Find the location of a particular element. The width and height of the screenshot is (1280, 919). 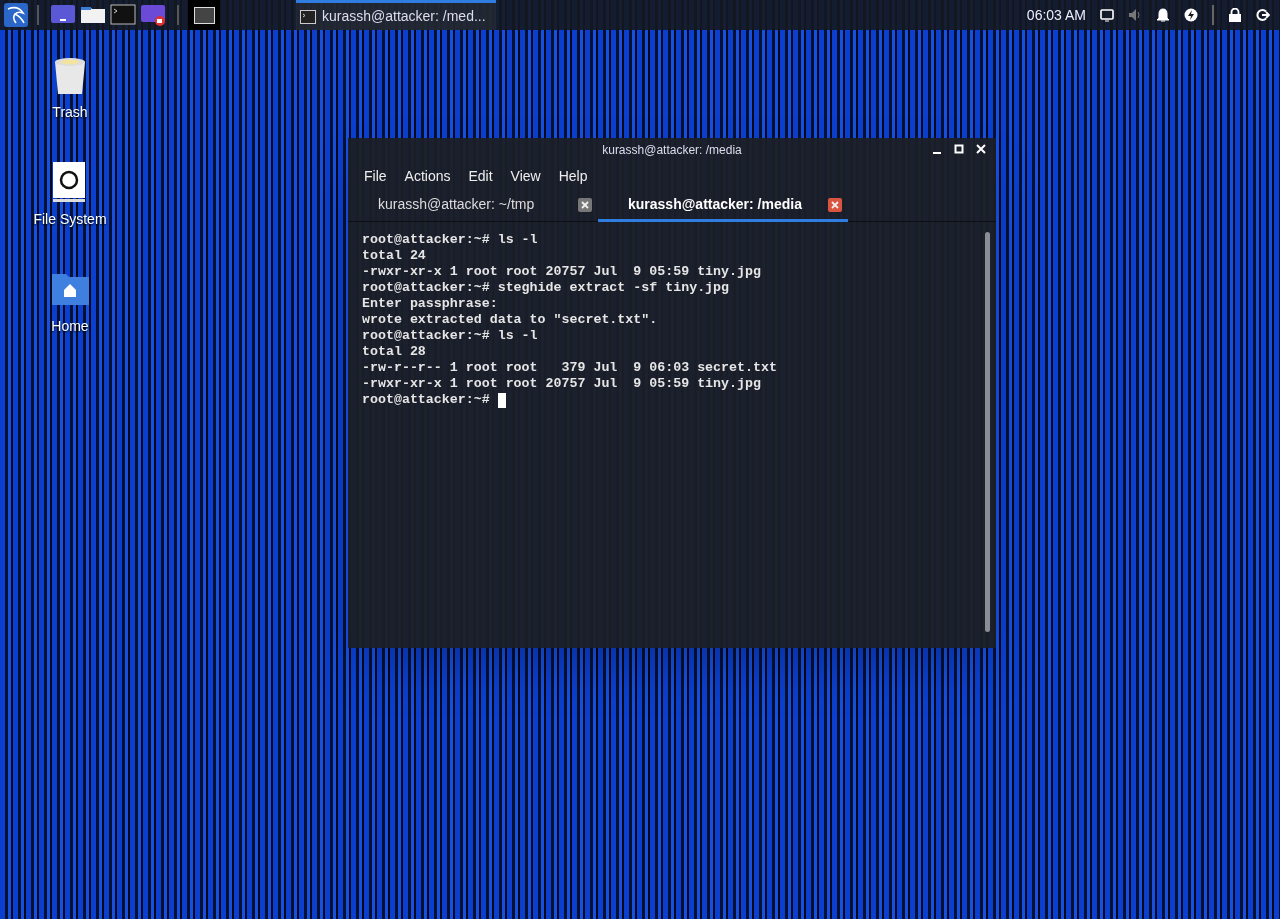

screen-recorder-icon is located at coordinates (153, 15).